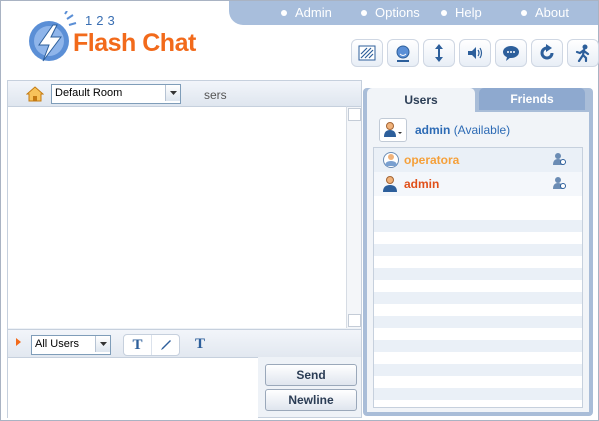  Describe the element at coordinates (215, 95) in the screenshot. I see `room-users-label: sers` at that location.